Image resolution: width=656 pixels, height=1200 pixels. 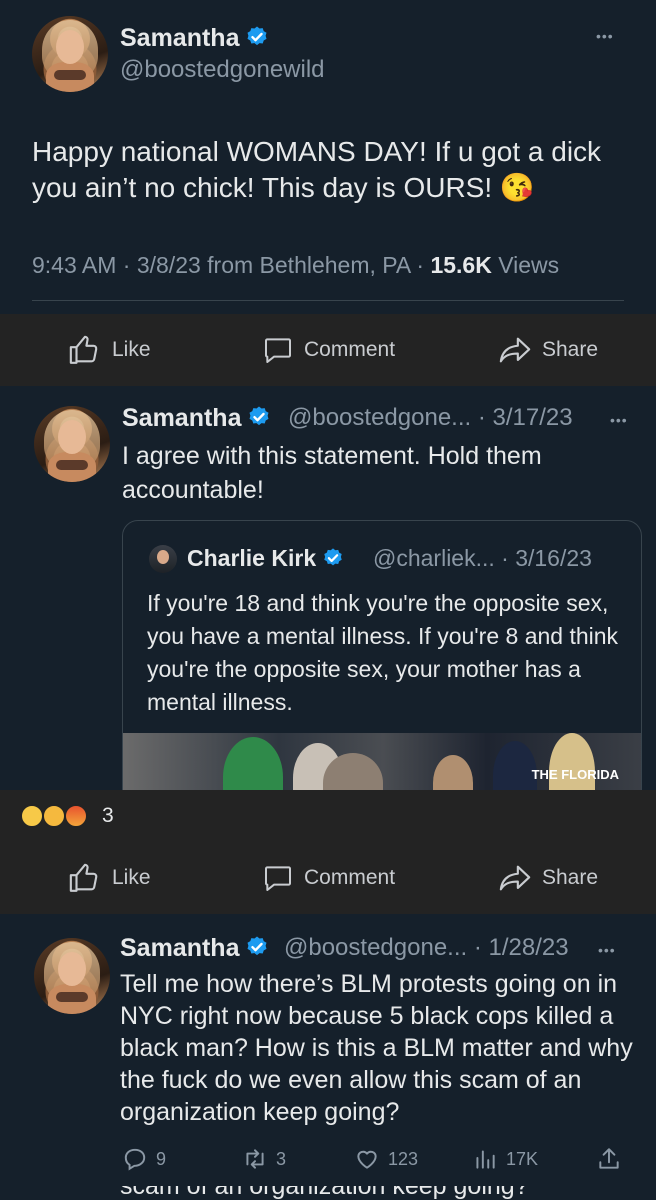 I want to click on views-label: Views, so click(x=525, y=265).